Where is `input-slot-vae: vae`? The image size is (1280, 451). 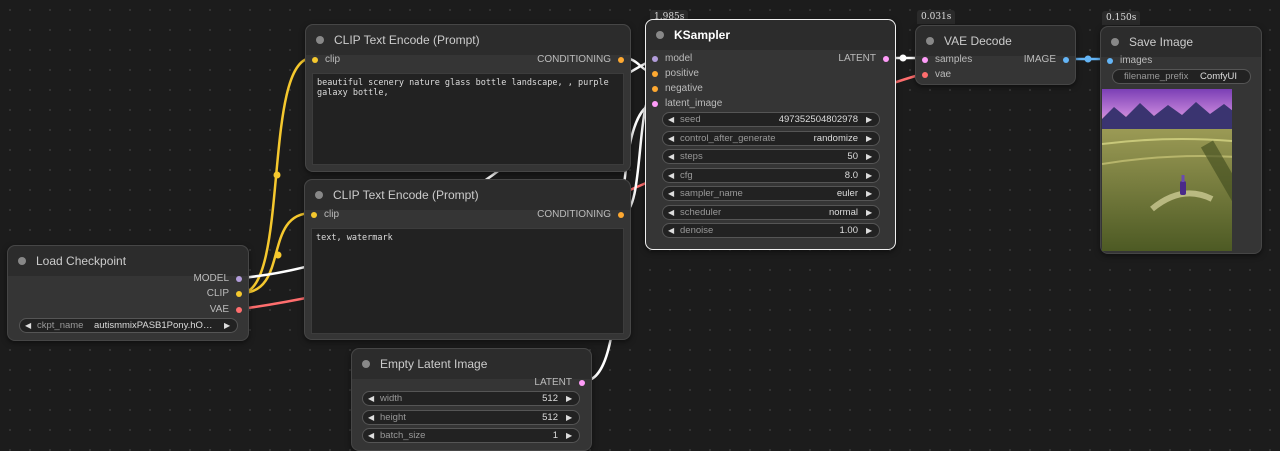
input-slot-vae: vae is located at coordinates (933, 74).